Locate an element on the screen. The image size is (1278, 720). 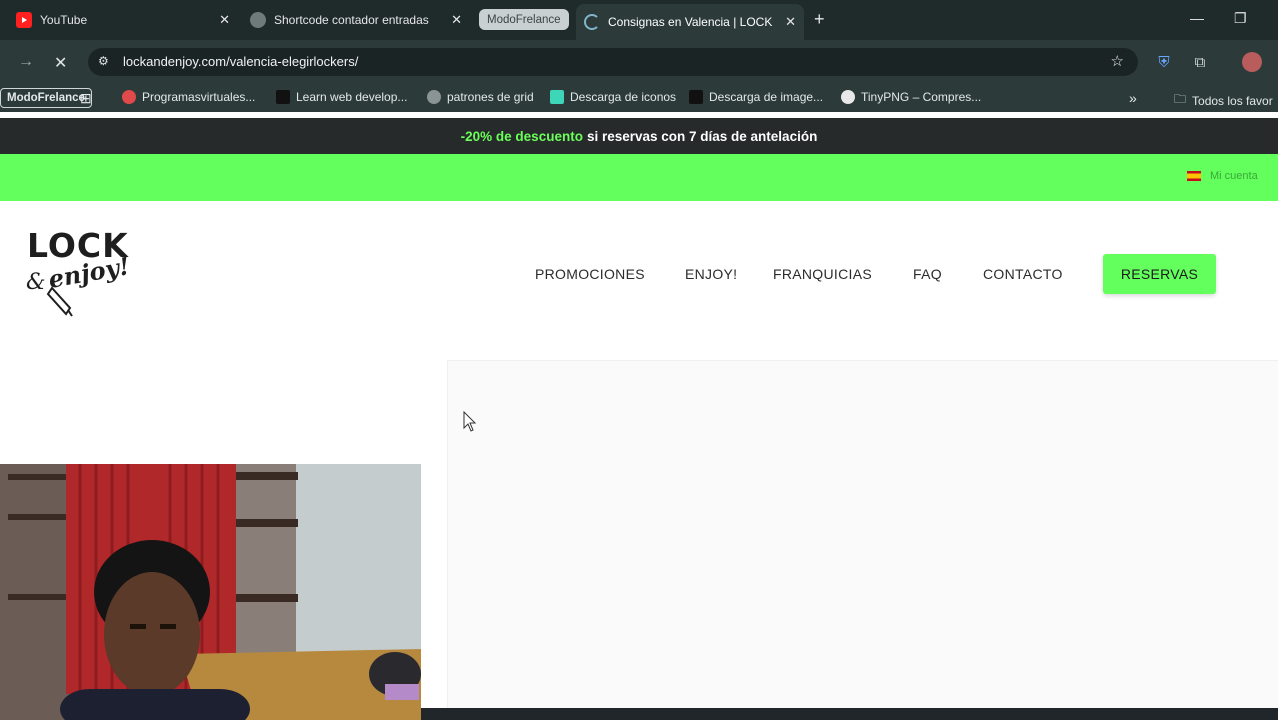
nav-faq: FAQ is located at coordinates (927, 274).